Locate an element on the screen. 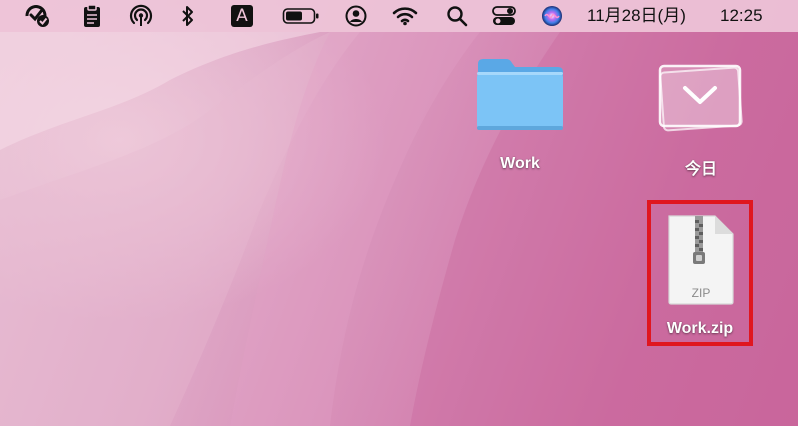 The width and height of the screenshot is (798, 426). input-source-letter: A is located at coordinates (242, 16).